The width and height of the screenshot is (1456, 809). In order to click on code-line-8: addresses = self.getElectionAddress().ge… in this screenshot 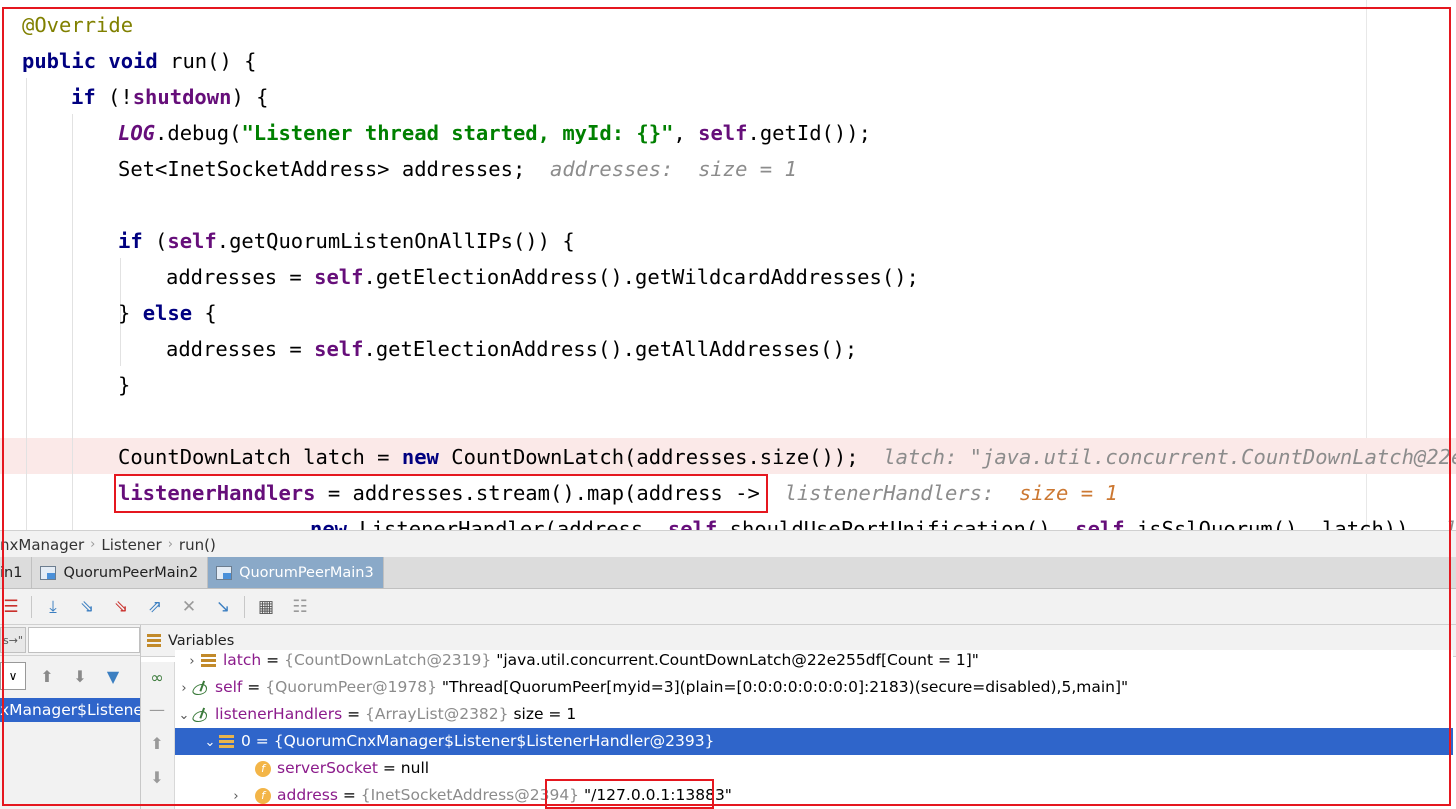, I will do `click(542, 277)`.